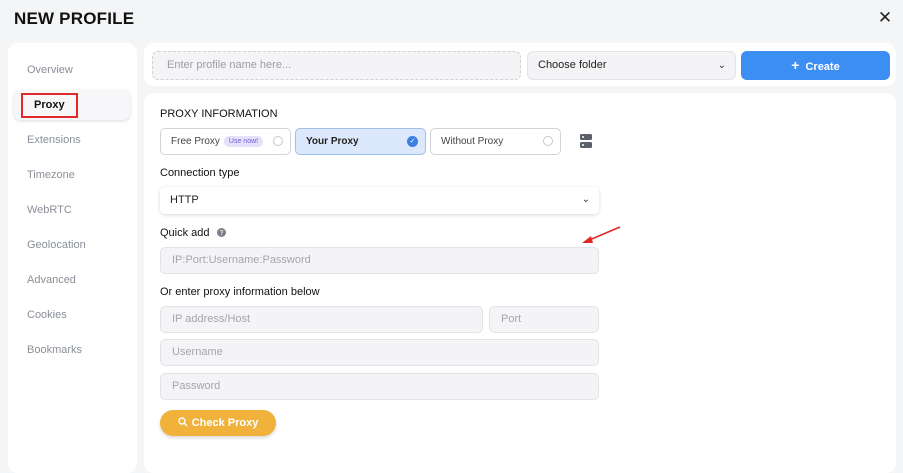 This screenshot has width=903, height=473. What do you see at coordinates (56, 245) in the screenshot?
I see `sidebar-item-label: Geolocation` at bounding box center [56, 245].